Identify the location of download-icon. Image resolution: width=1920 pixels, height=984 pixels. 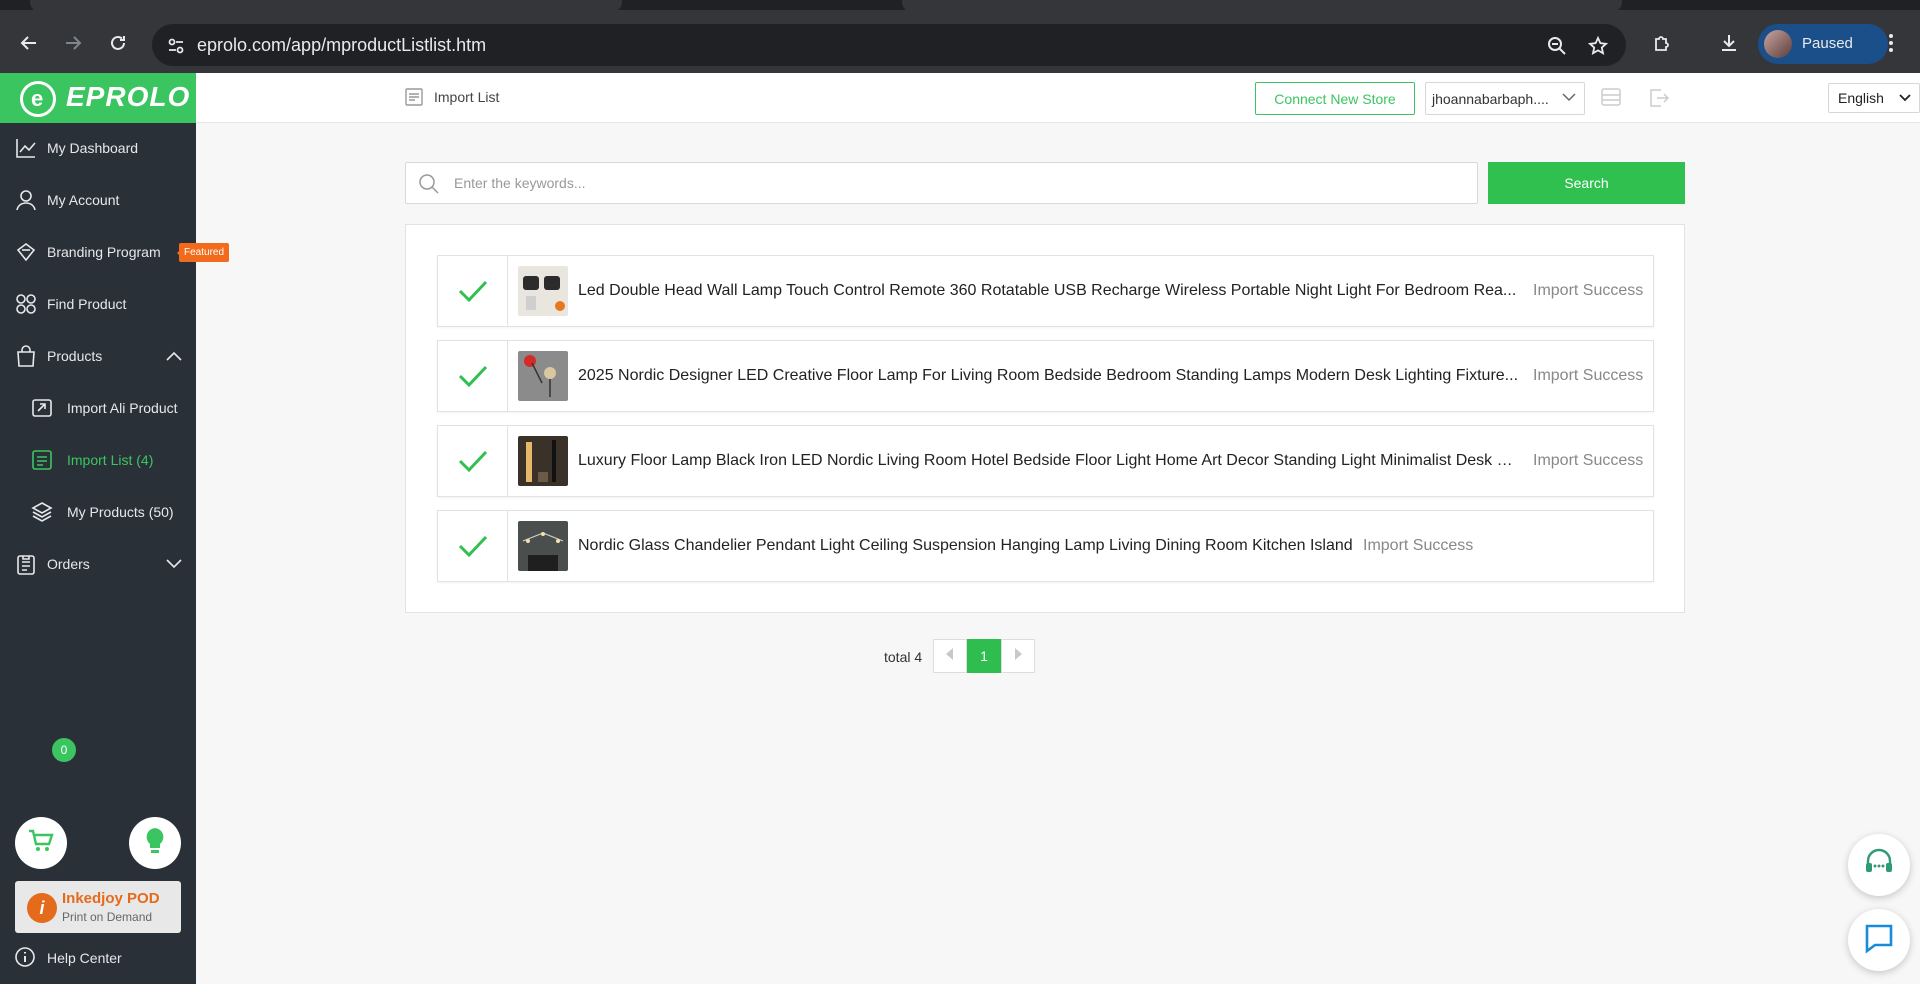
(1729, 43).